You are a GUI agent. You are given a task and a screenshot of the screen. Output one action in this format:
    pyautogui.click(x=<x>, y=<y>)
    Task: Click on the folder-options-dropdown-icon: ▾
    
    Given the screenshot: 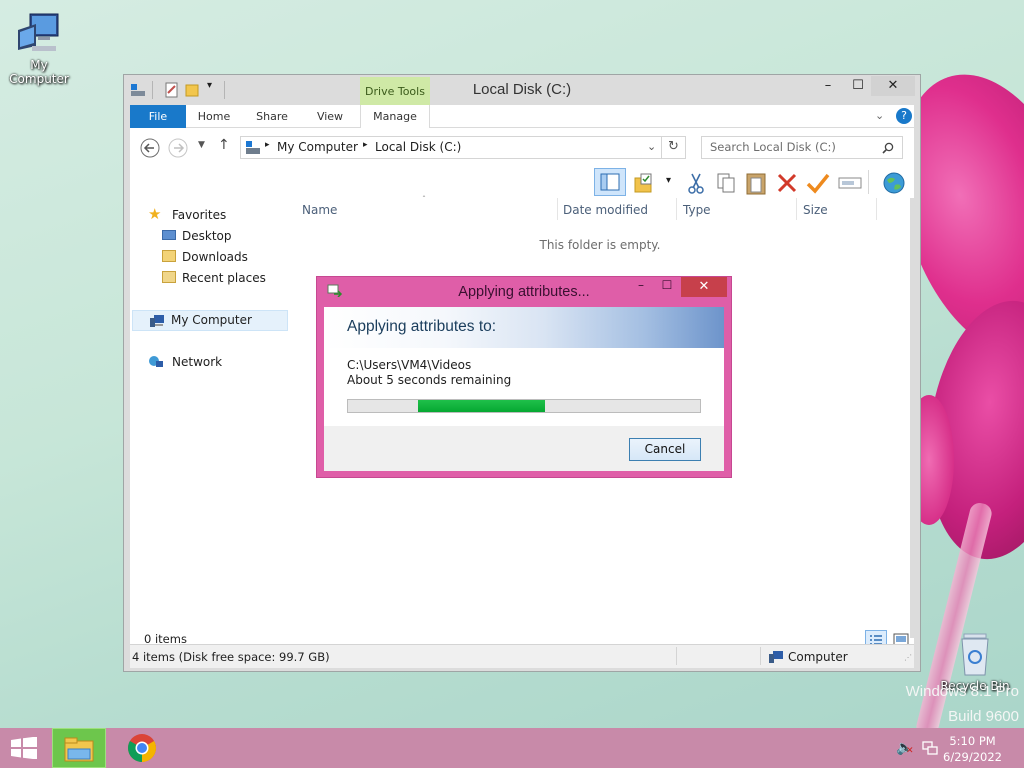 What is the action you would take?
    pyautogui.click(x=668, y=180)
    